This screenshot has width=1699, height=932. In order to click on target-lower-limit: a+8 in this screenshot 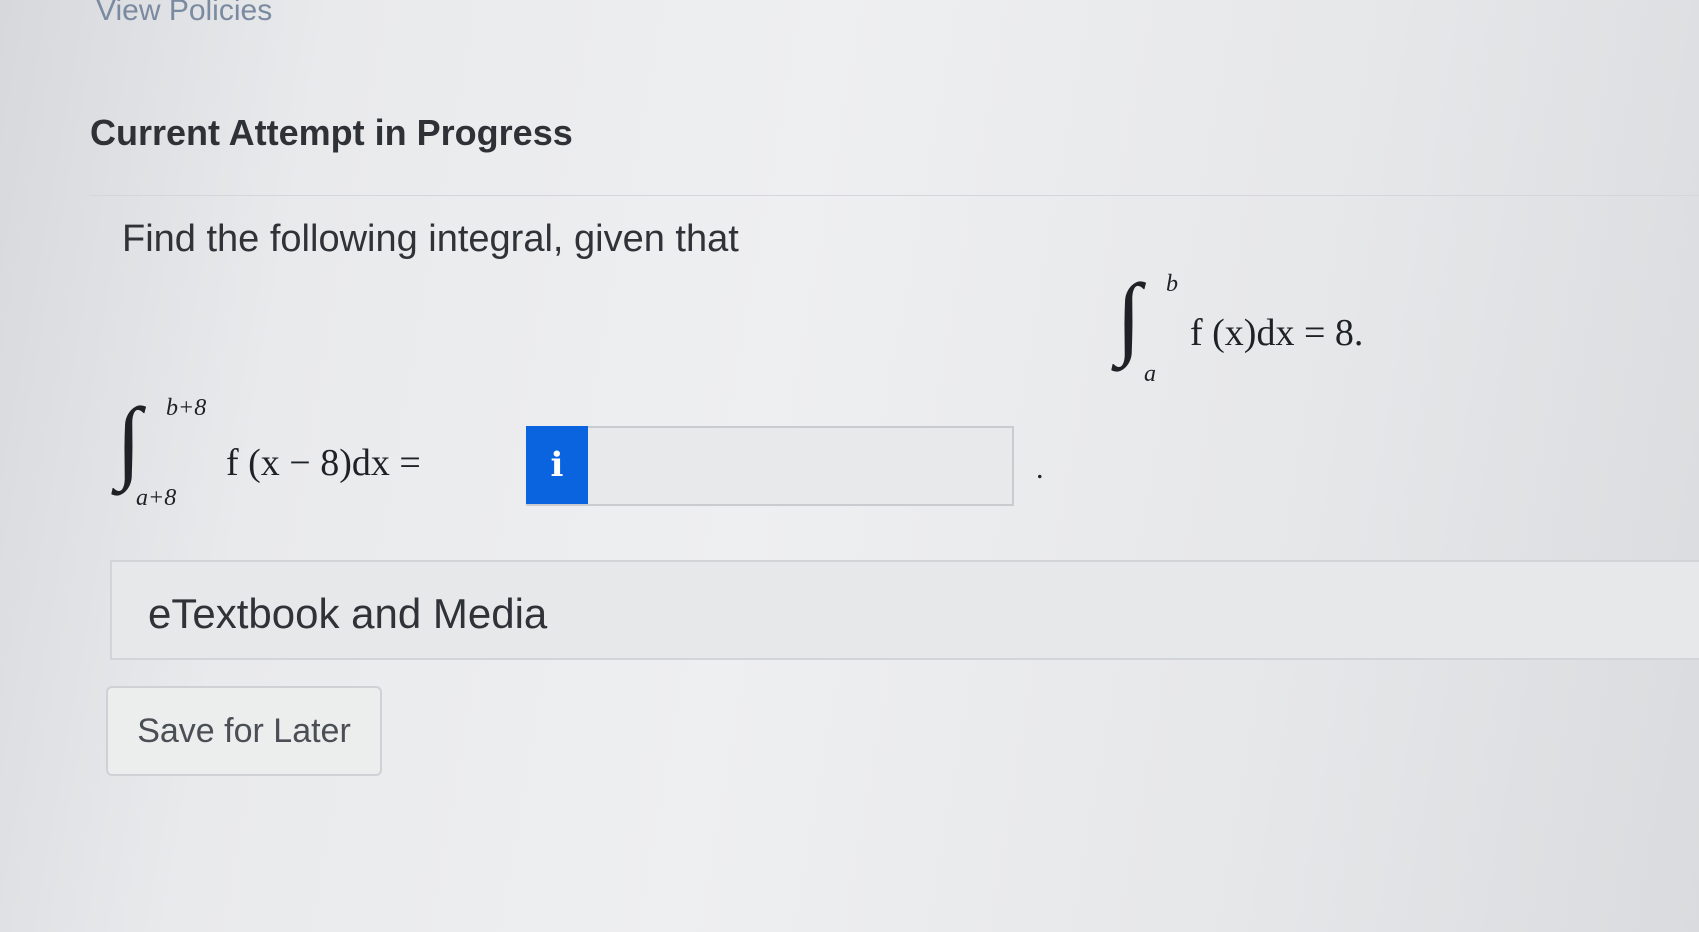, I will do `click(156, 498)`.